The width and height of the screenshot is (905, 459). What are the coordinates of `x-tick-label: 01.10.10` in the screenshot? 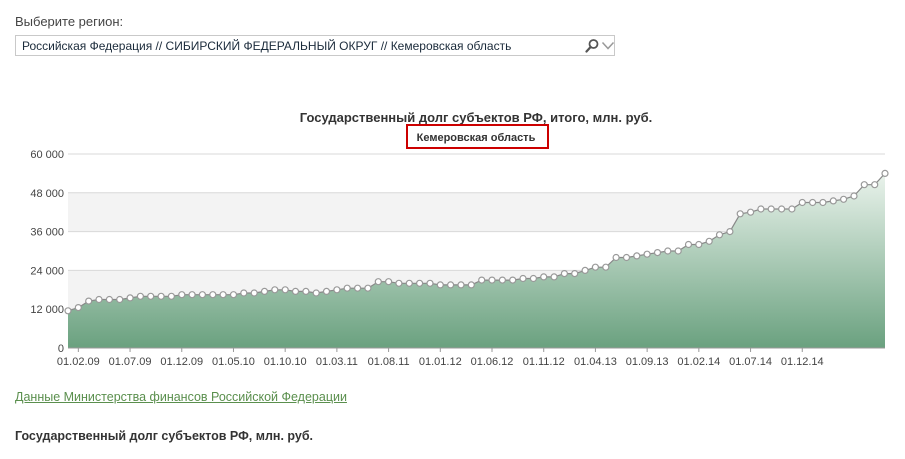 It's located at (285, 362).